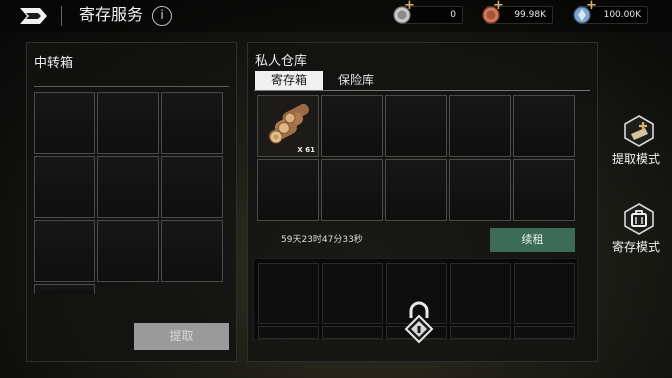 Image resolution: width=672 pixels, height=378 pixels. Describe the element at coordinates (61, 16) in the screenshot. I see `top-separator` at that location.